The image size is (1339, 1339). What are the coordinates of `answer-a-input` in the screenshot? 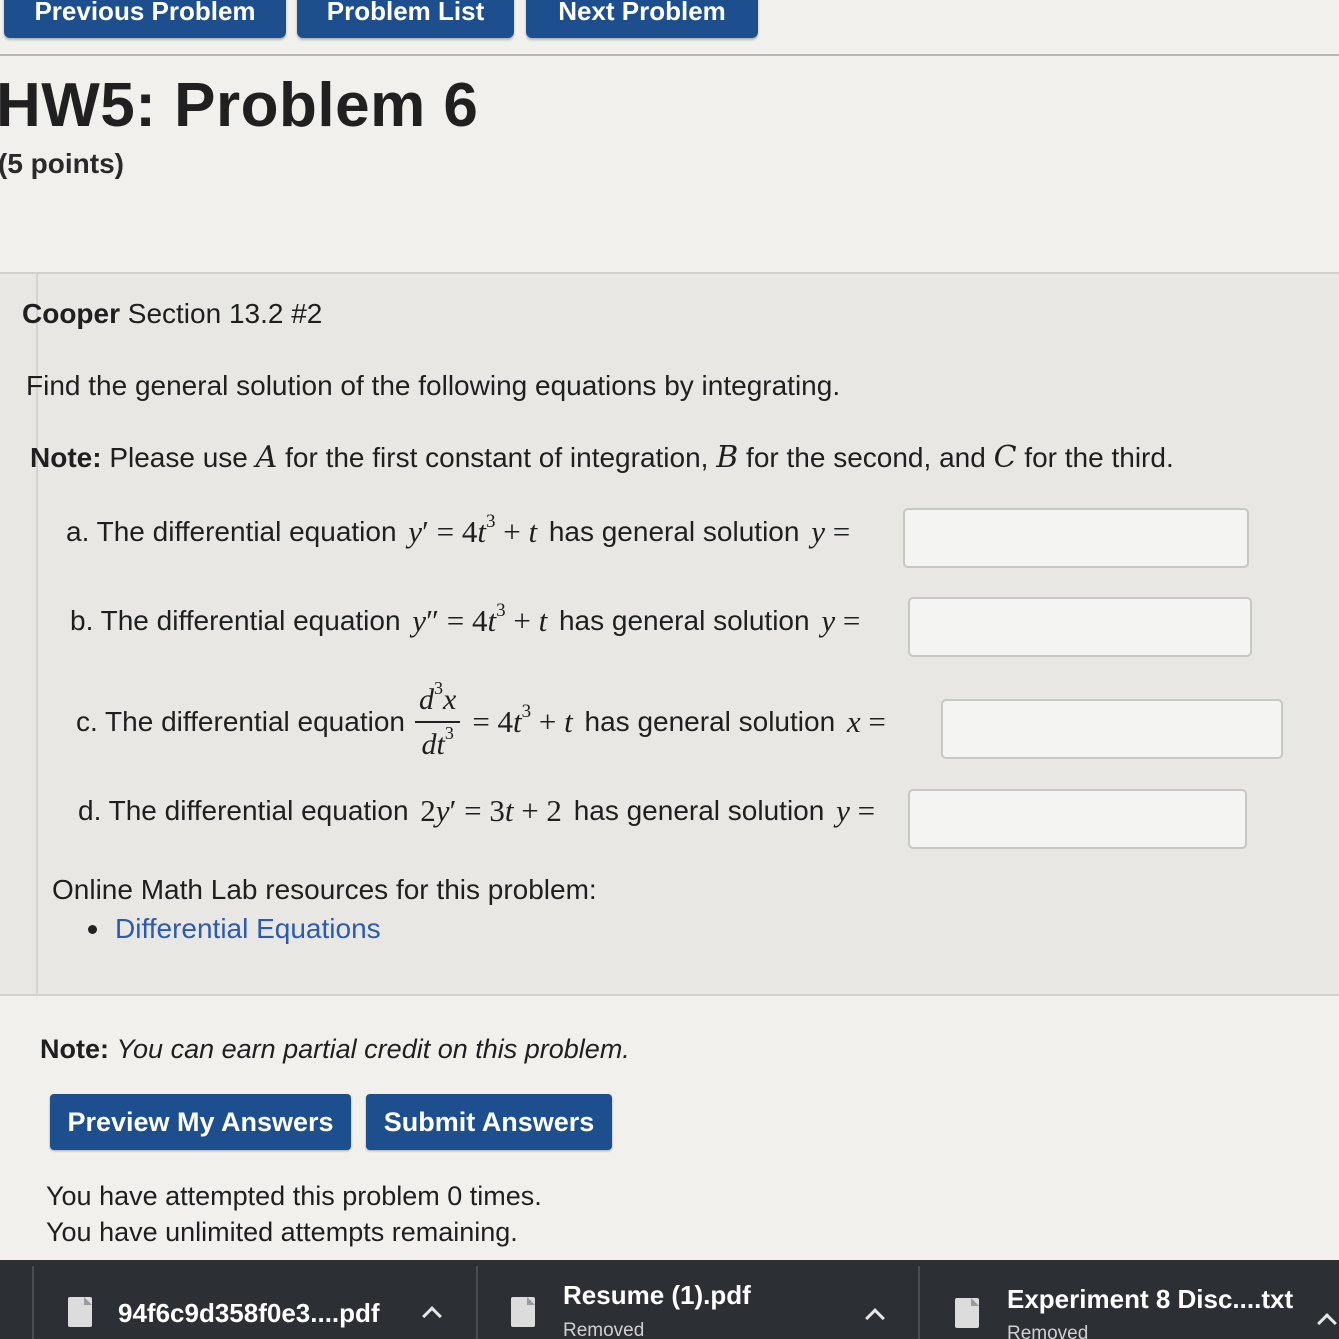 It's located at (1076, 538).